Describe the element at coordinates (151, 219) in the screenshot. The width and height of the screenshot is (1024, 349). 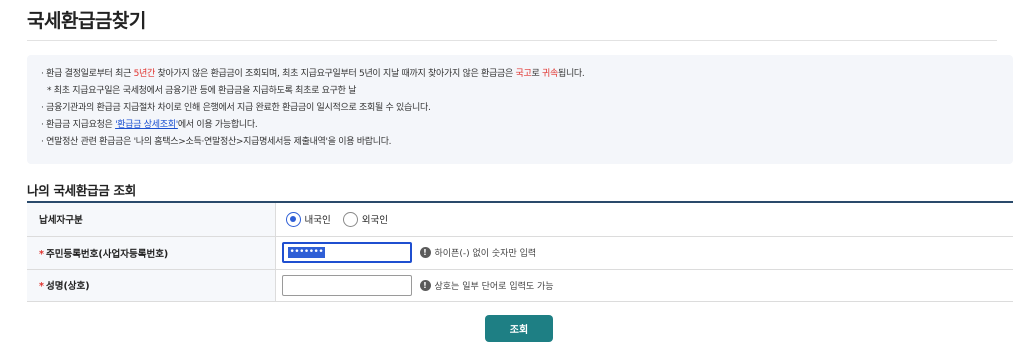
I see `taxpayer-type-label: 납세자구분` at that location.